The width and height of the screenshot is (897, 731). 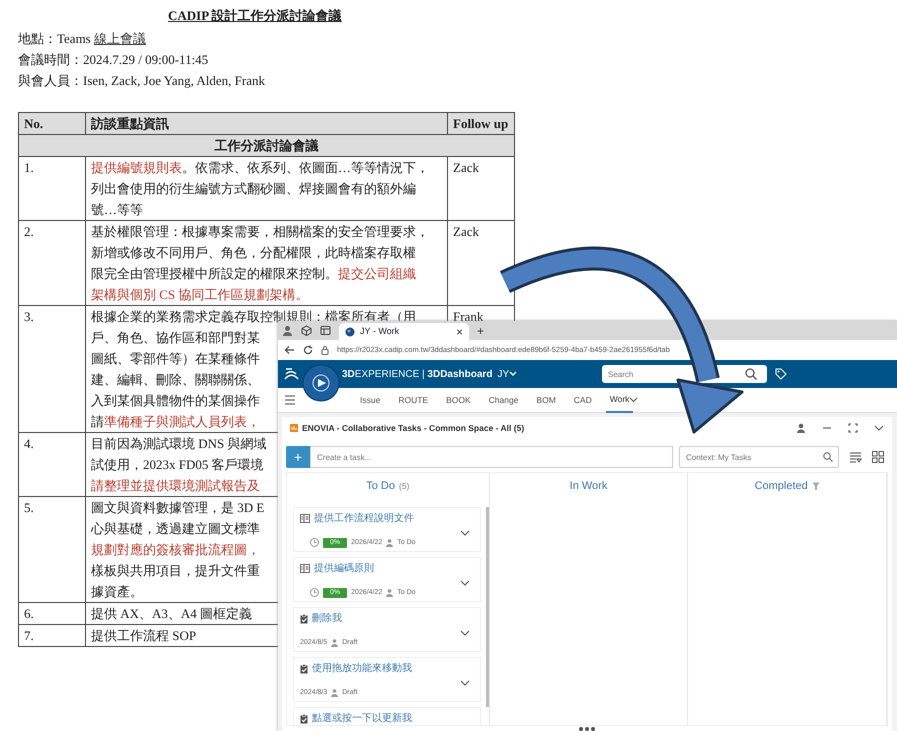 What do you see at coordinates (801, 428) in the screenshot?
I see `user-share-icon` at bounding box center [801, 428].